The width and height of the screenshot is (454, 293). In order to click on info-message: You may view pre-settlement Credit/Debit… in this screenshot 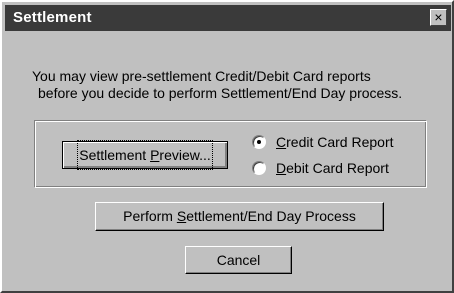, I will do `click(237, 85)`.